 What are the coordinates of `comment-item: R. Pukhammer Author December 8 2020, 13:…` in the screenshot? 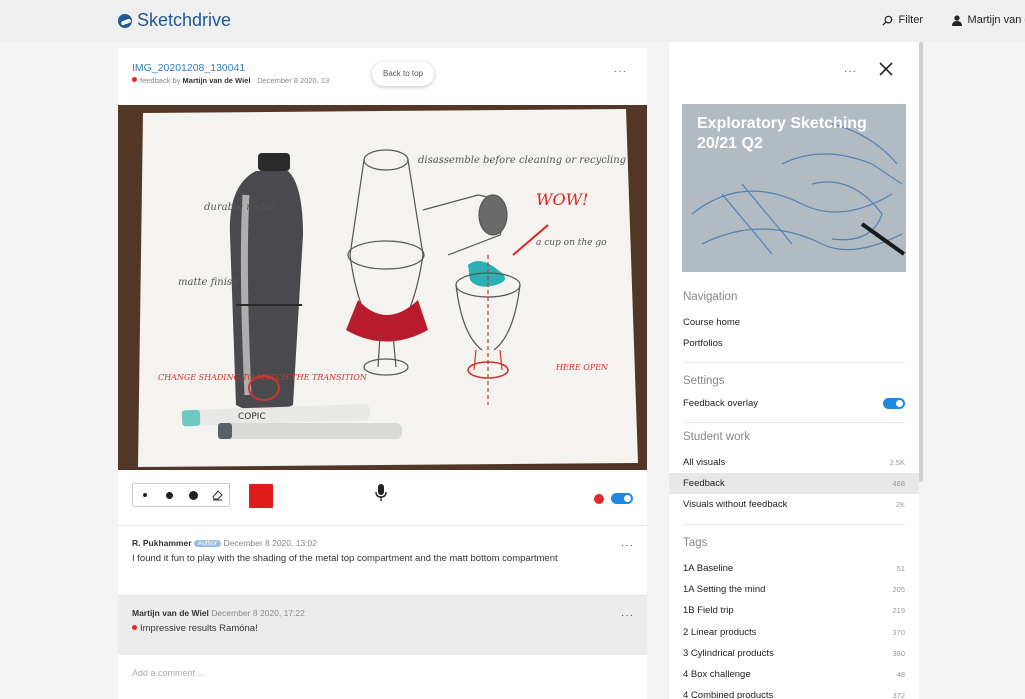 It's located at (382, 560).